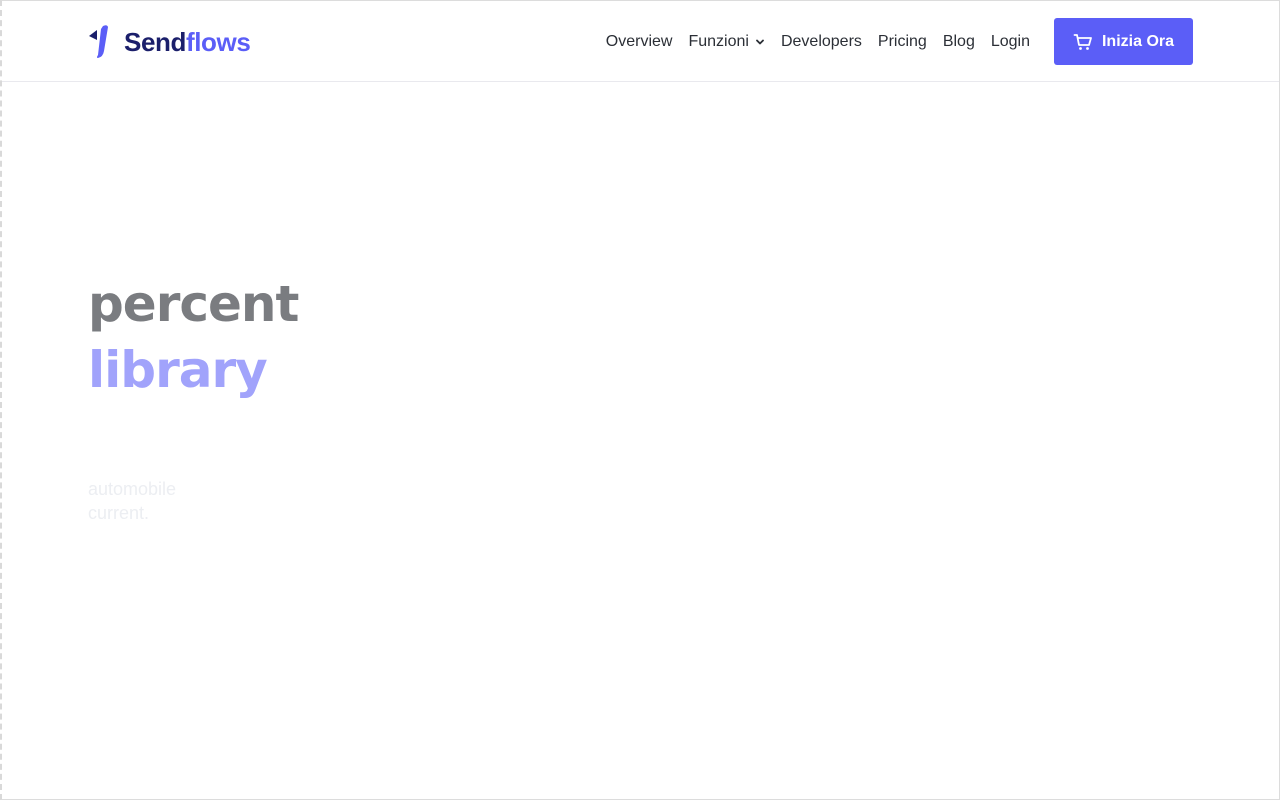  I want to click on brand-name-part2: flows, so click(218, 42).